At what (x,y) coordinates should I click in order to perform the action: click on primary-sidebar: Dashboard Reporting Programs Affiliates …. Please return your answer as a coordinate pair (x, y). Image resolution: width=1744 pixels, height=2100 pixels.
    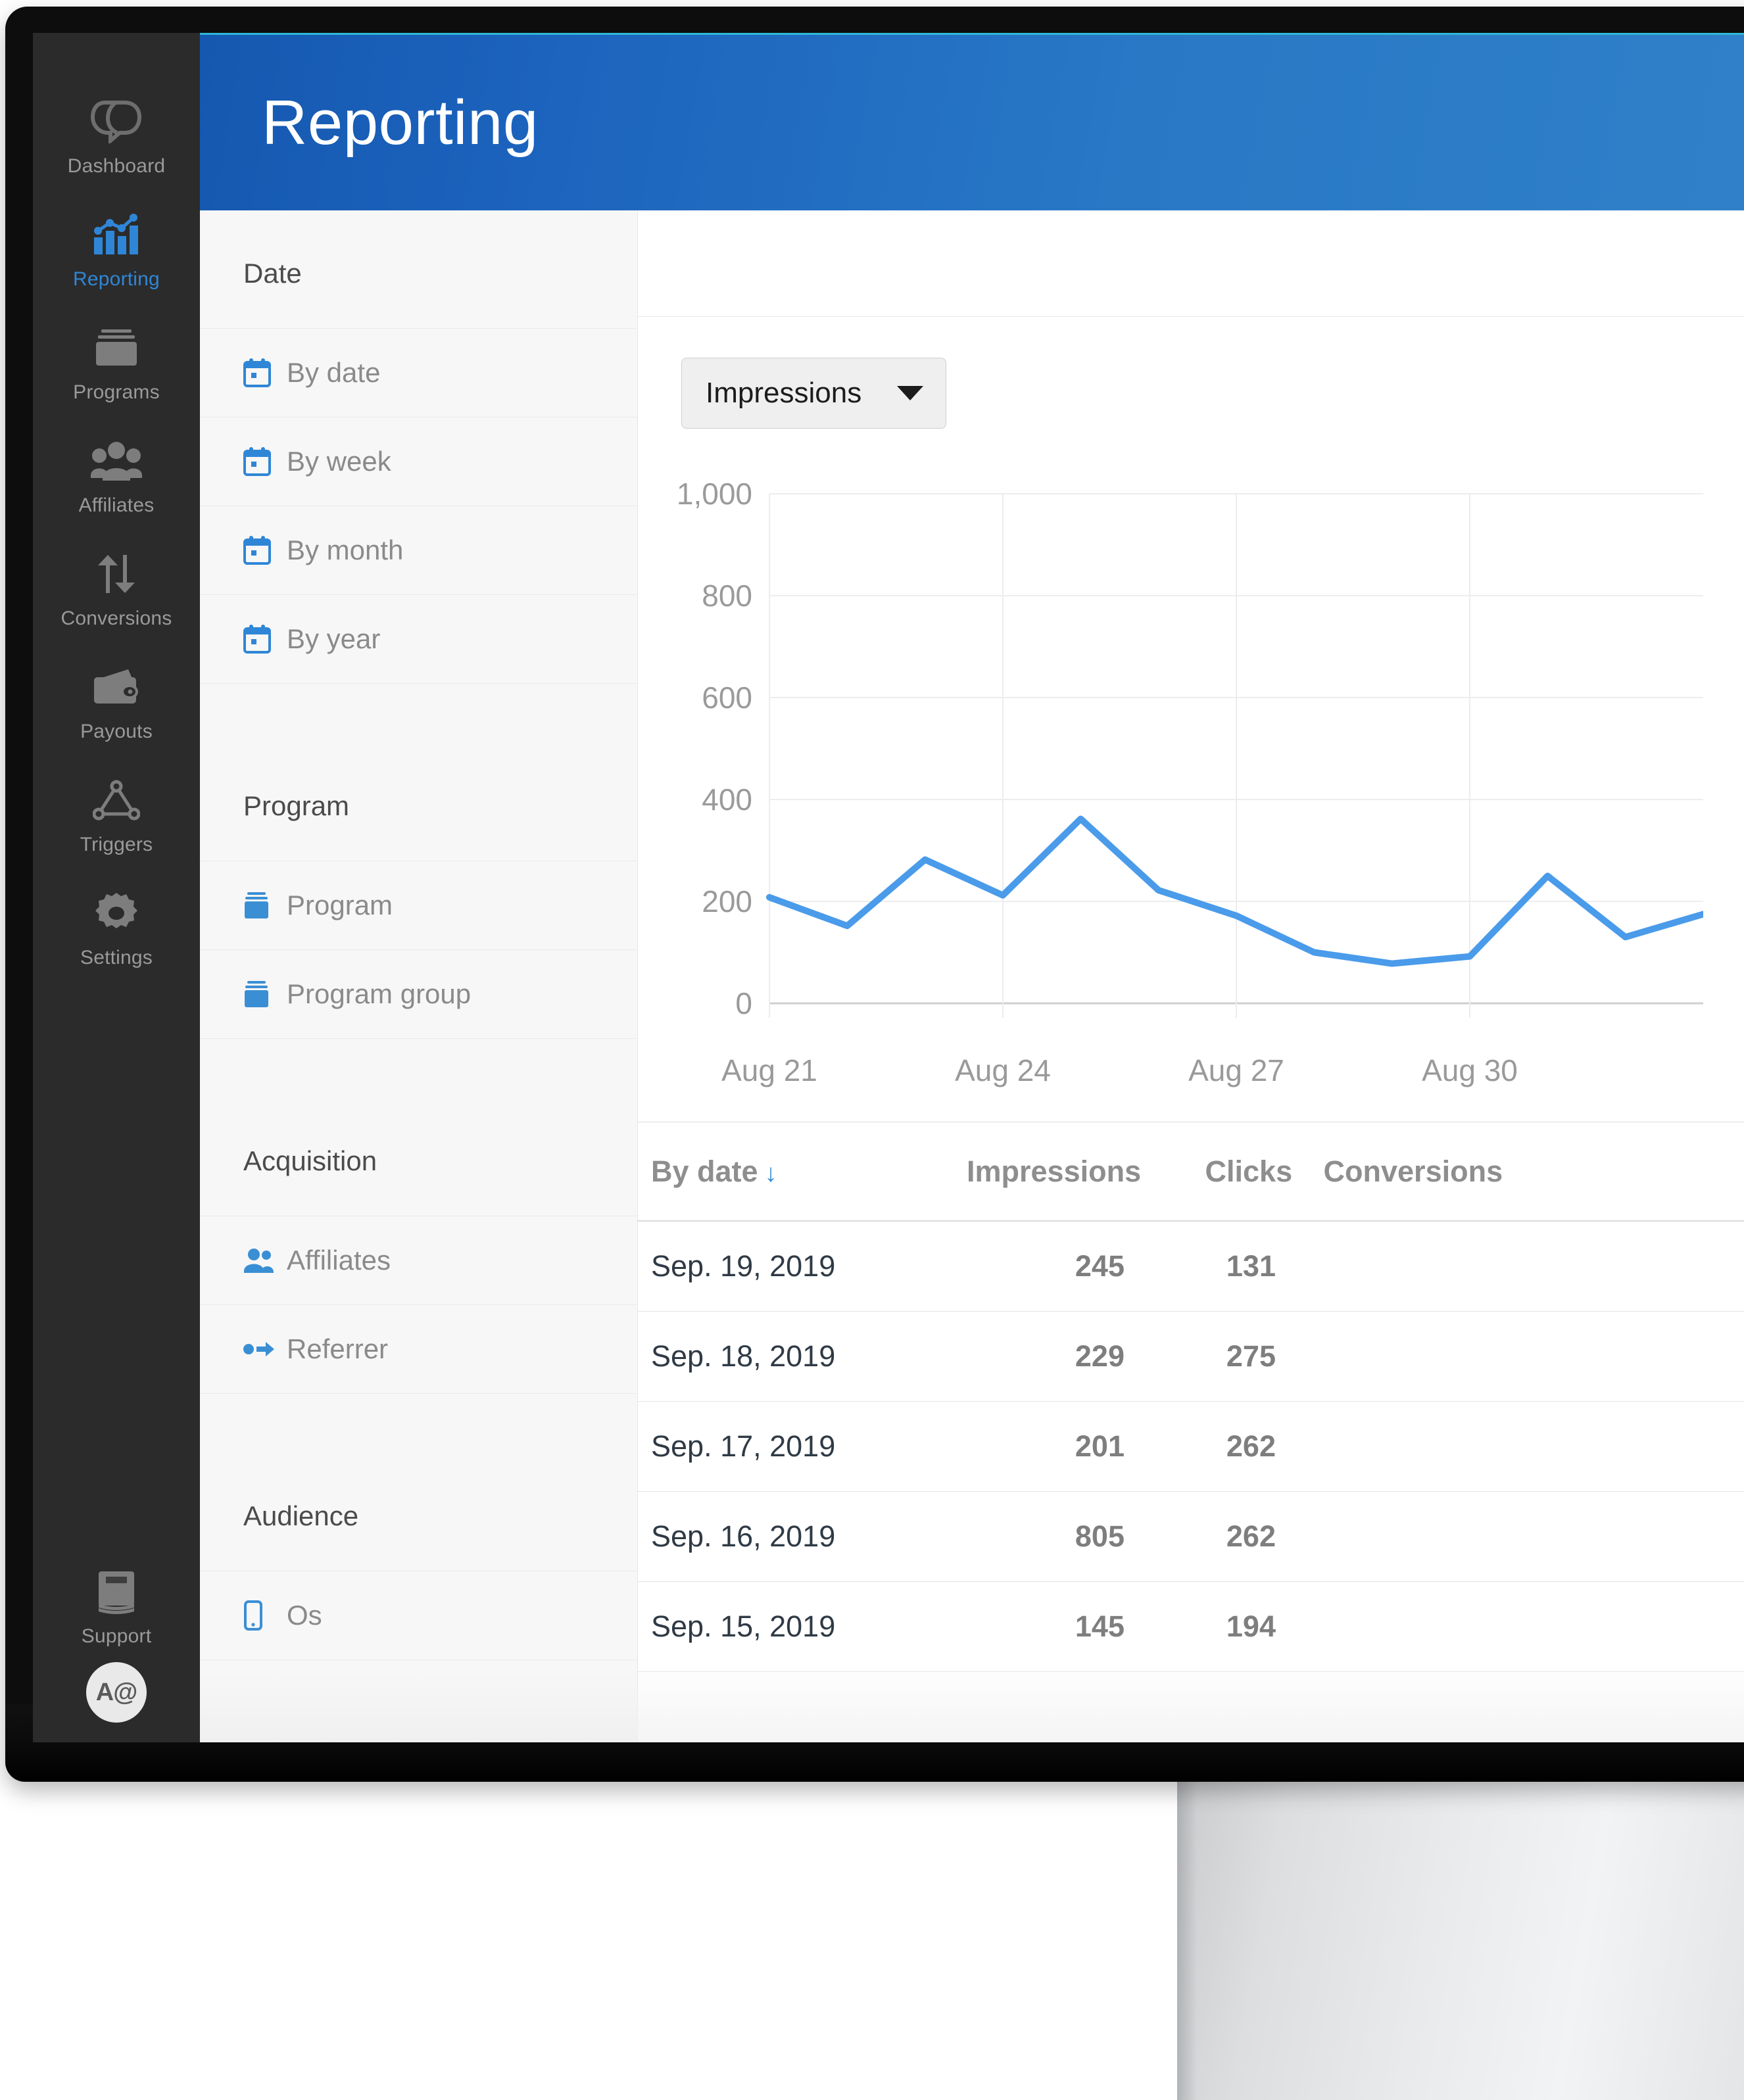
    Looking at the image, I should click on (116, 887).